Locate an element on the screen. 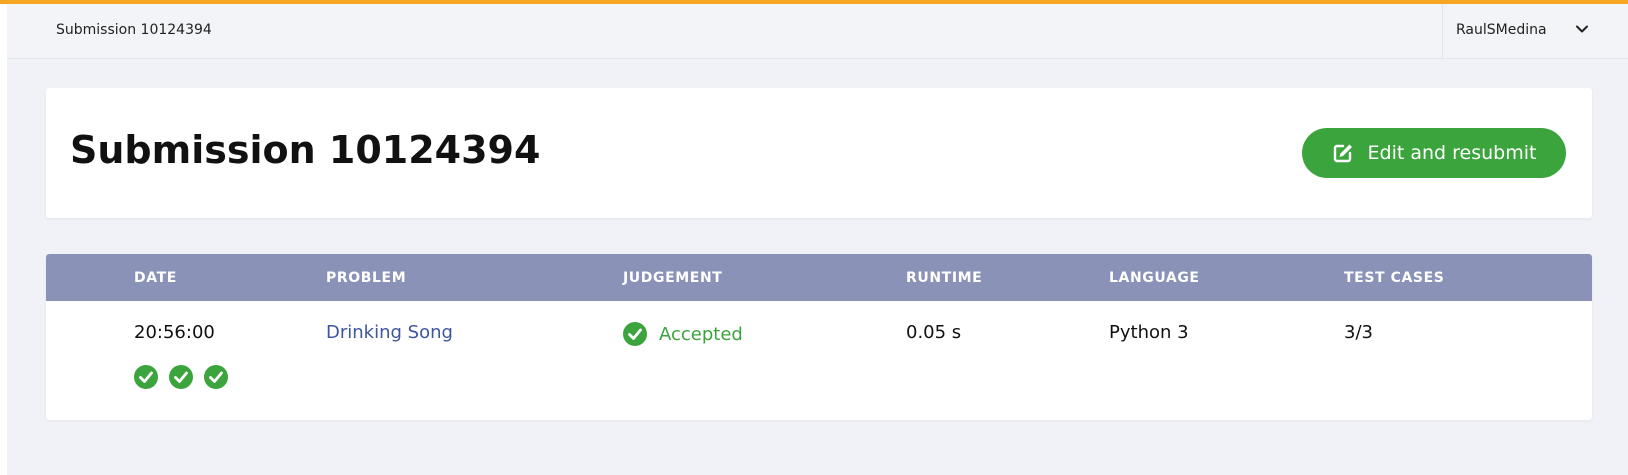 The image size is (1628, 475). check-circle-icon is located at coordinates (635, 334).